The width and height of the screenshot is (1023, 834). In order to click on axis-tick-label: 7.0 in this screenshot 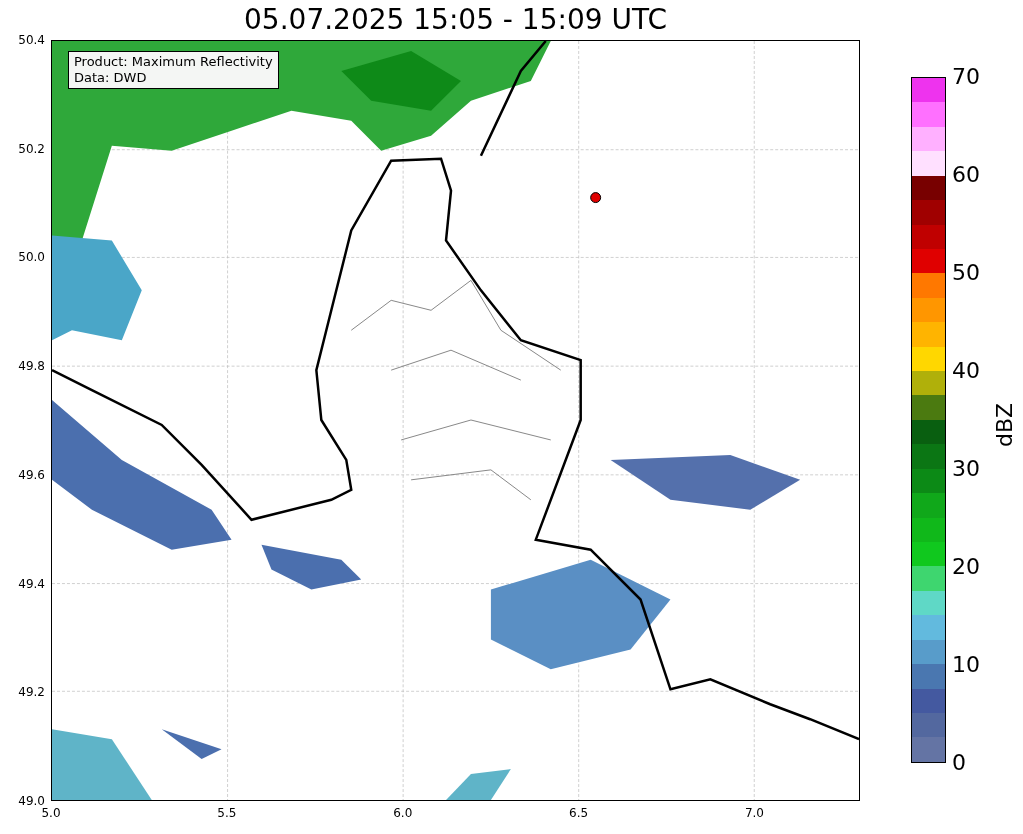, I will do `click(754, 813)`.